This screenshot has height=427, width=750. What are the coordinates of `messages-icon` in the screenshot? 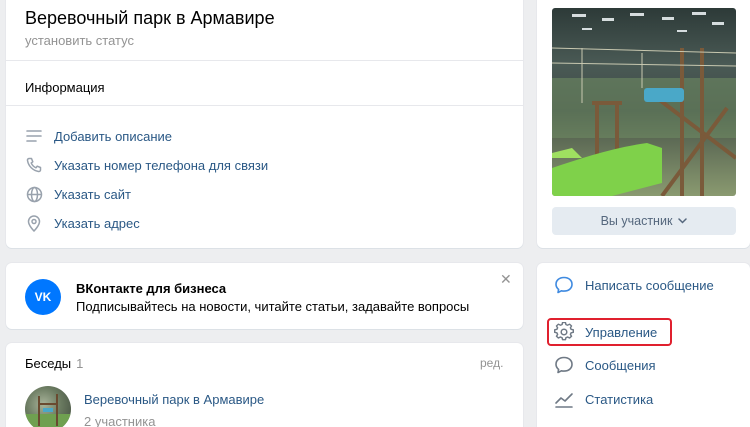 It's located at (564, 365).